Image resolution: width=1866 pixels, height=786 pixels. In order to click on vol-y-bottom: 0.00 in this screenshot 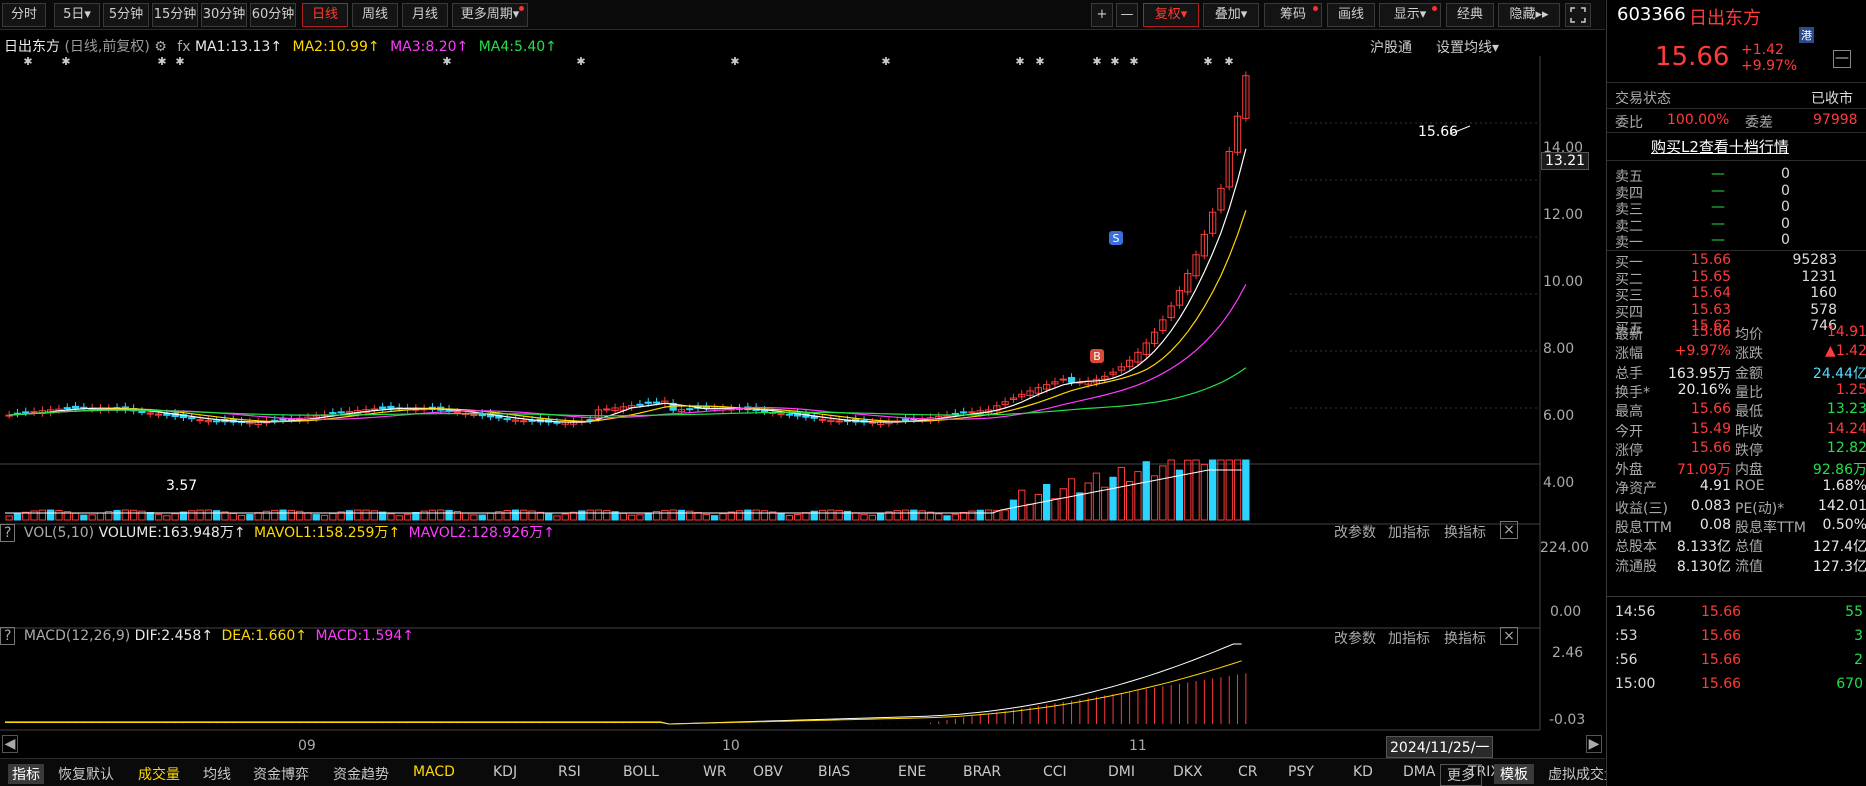, I will do `click(1566, 612)`.